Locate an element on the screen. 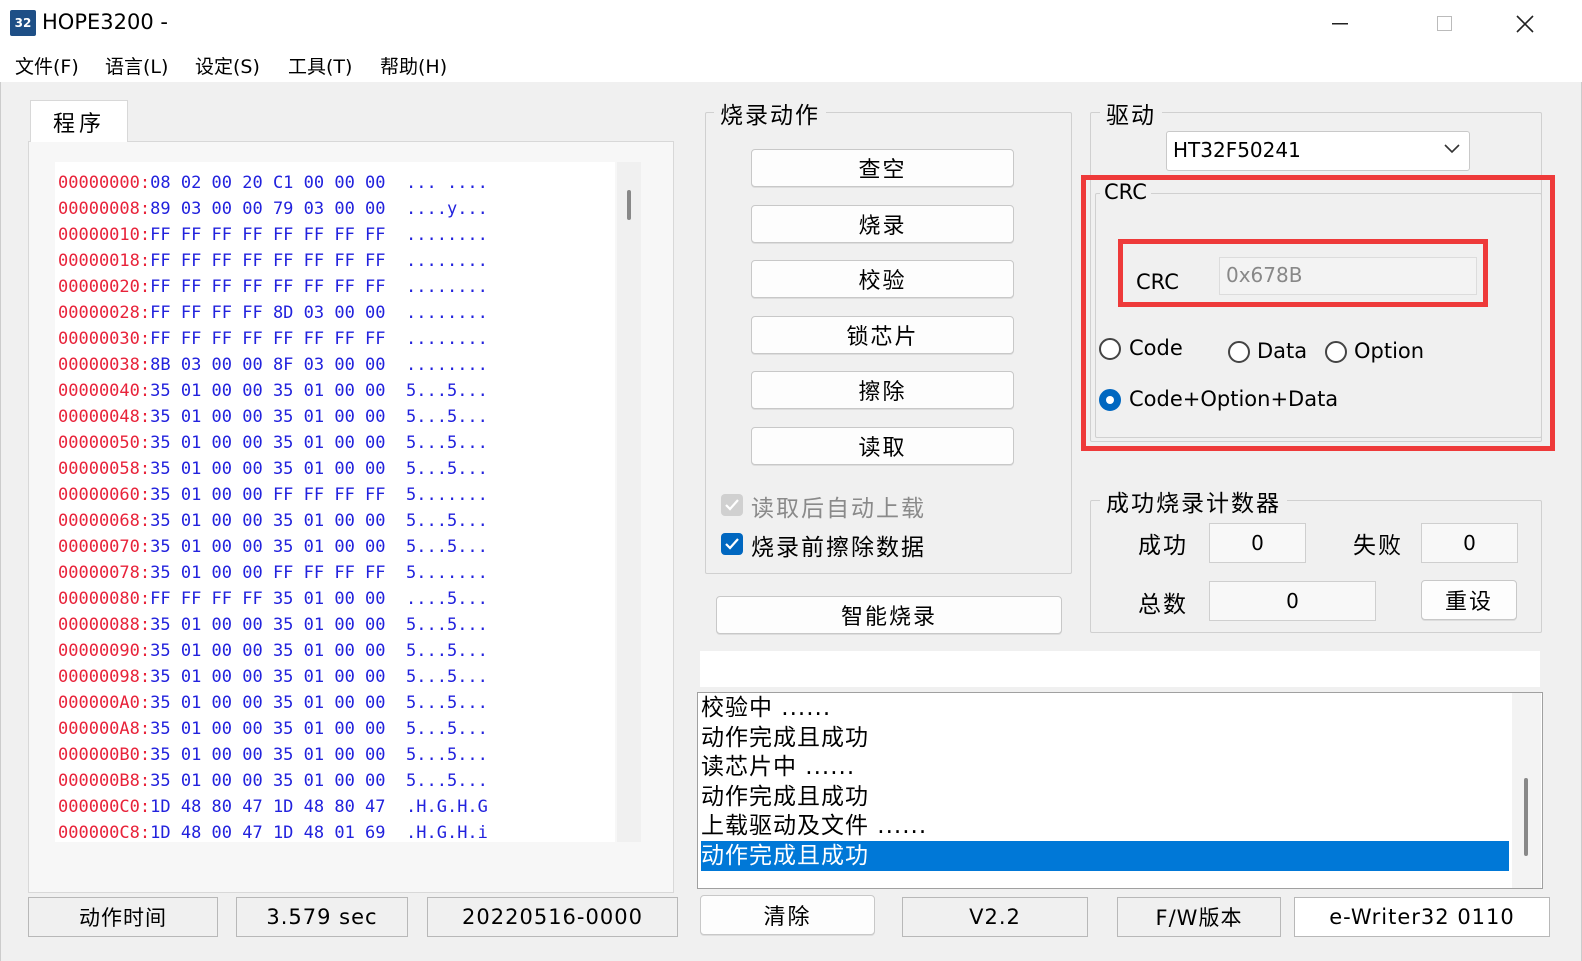  action-time-value: 3.579 sec is located at coordinates (322, 917).